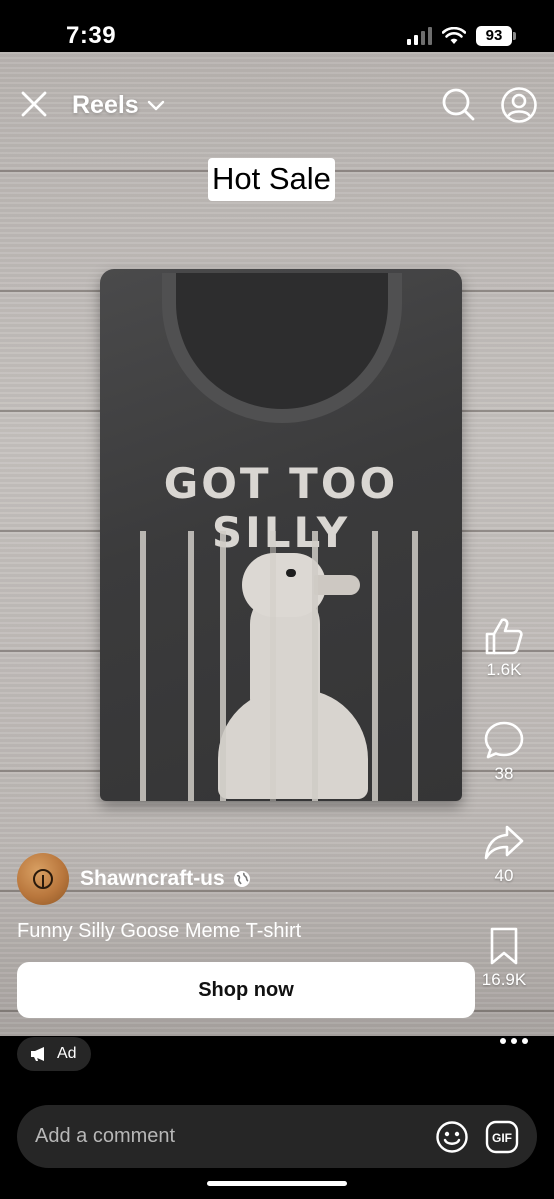  I want to click on more-options-icon, so click(514, 1041).